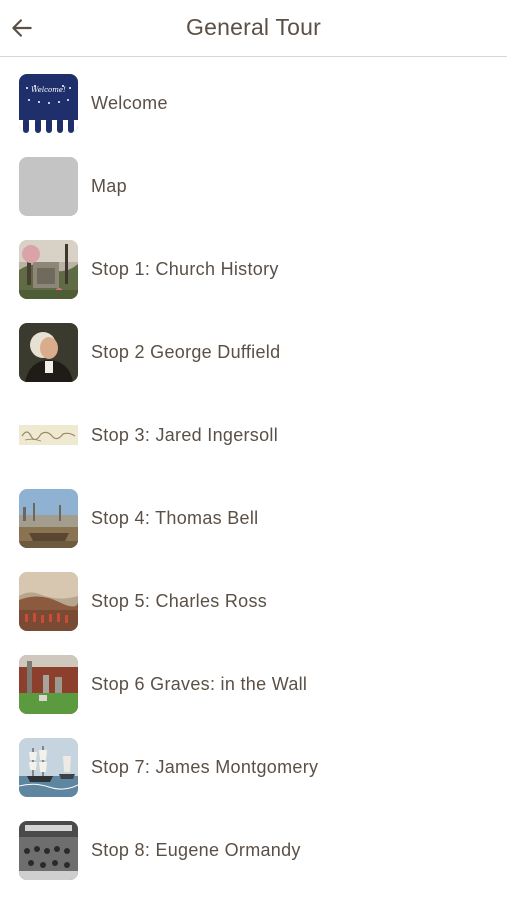 The height and width of the screenshot is (900, 507). I want to click on tour-item-stop-3: Stop 3: Jared Ingersoll, so click(253, 430).